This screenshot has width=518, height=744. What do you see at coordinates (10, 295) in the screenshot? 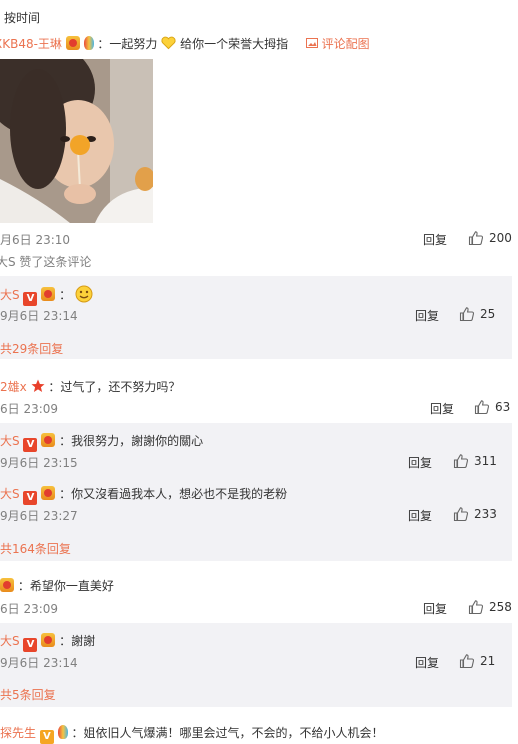
I see `reply-1-1-author: 大S` at bounding box center [10, 295].